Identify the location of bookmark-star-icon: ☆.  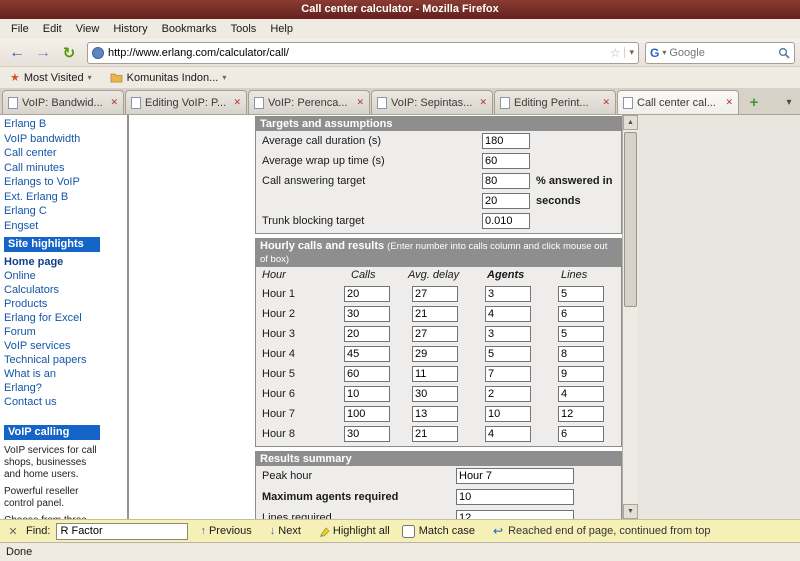
(615, 53).